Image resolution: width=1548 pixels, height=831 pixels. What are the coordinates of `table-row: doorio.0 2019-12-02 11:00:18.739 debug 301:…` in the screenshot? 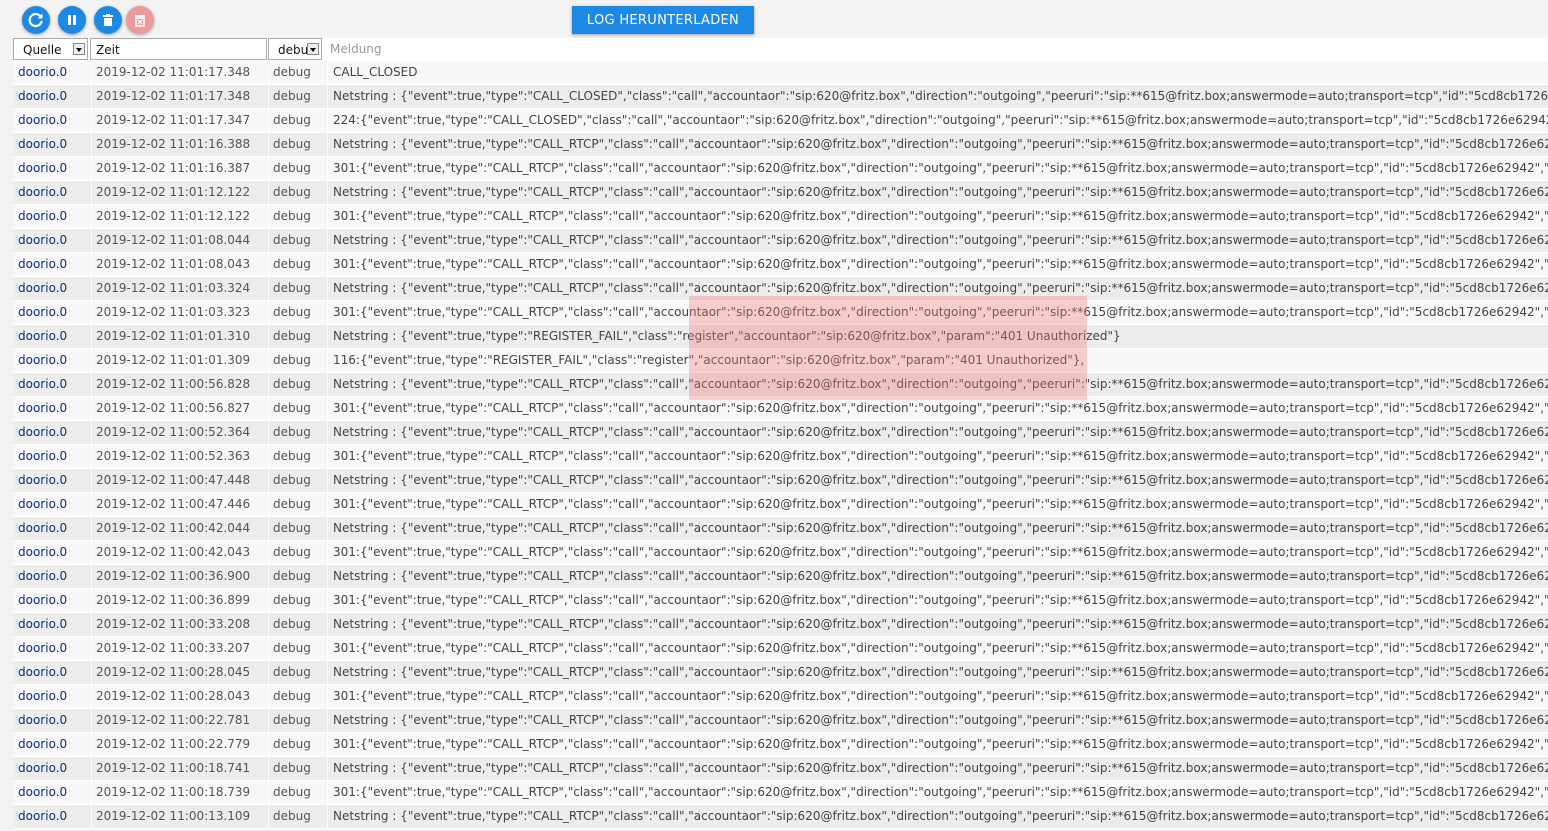 It's located at (780, 793).